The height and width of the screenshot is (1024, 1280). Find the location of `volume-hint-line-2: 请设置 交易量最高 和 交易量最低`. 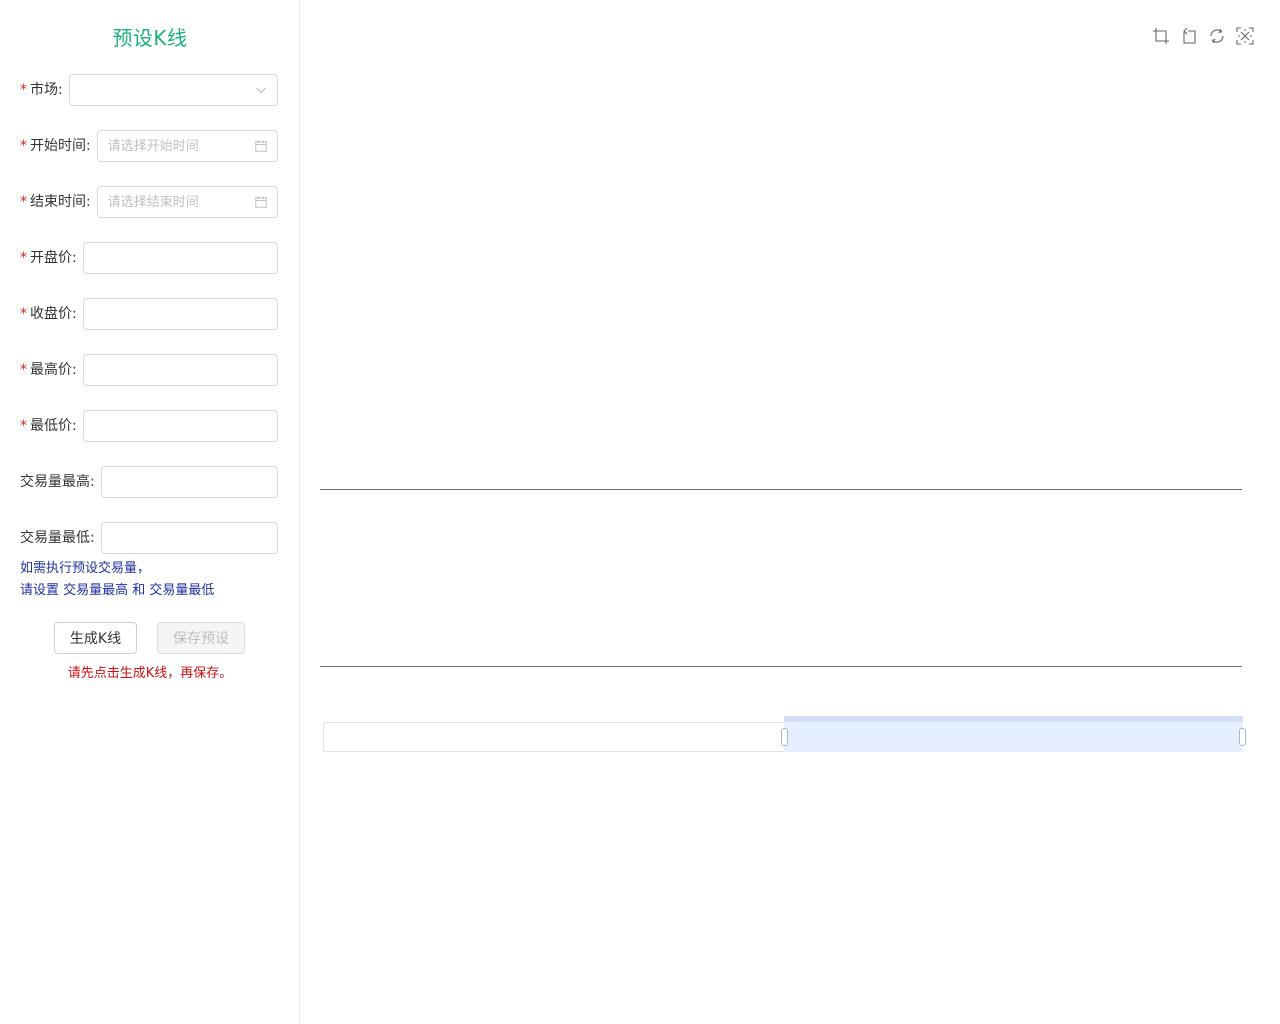

volume-hint-line-2: 请设置 交易量最高 和 交易量最低 is located at coordinates (117, 590).